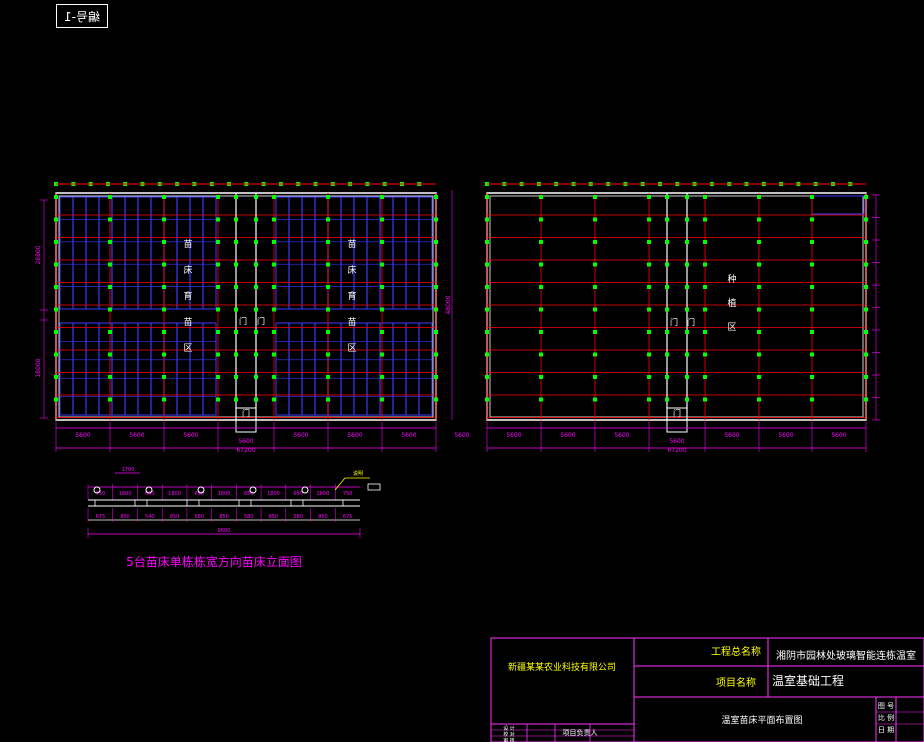  What do you see at coordinates (187, 270) in the screenshot?
I see `zone-label-char: 床` at bounding box center [187, 270].